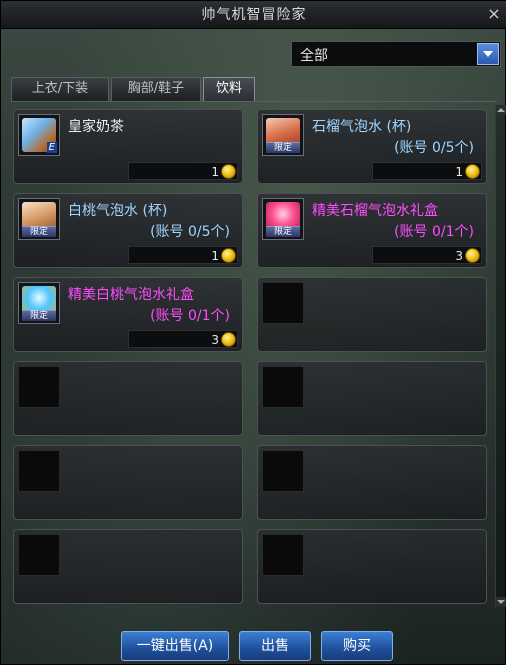  What do you see at coordinates (357, 646) in the screenshot?
I see `buy-button: 购买` at bounding box center [357, 646].